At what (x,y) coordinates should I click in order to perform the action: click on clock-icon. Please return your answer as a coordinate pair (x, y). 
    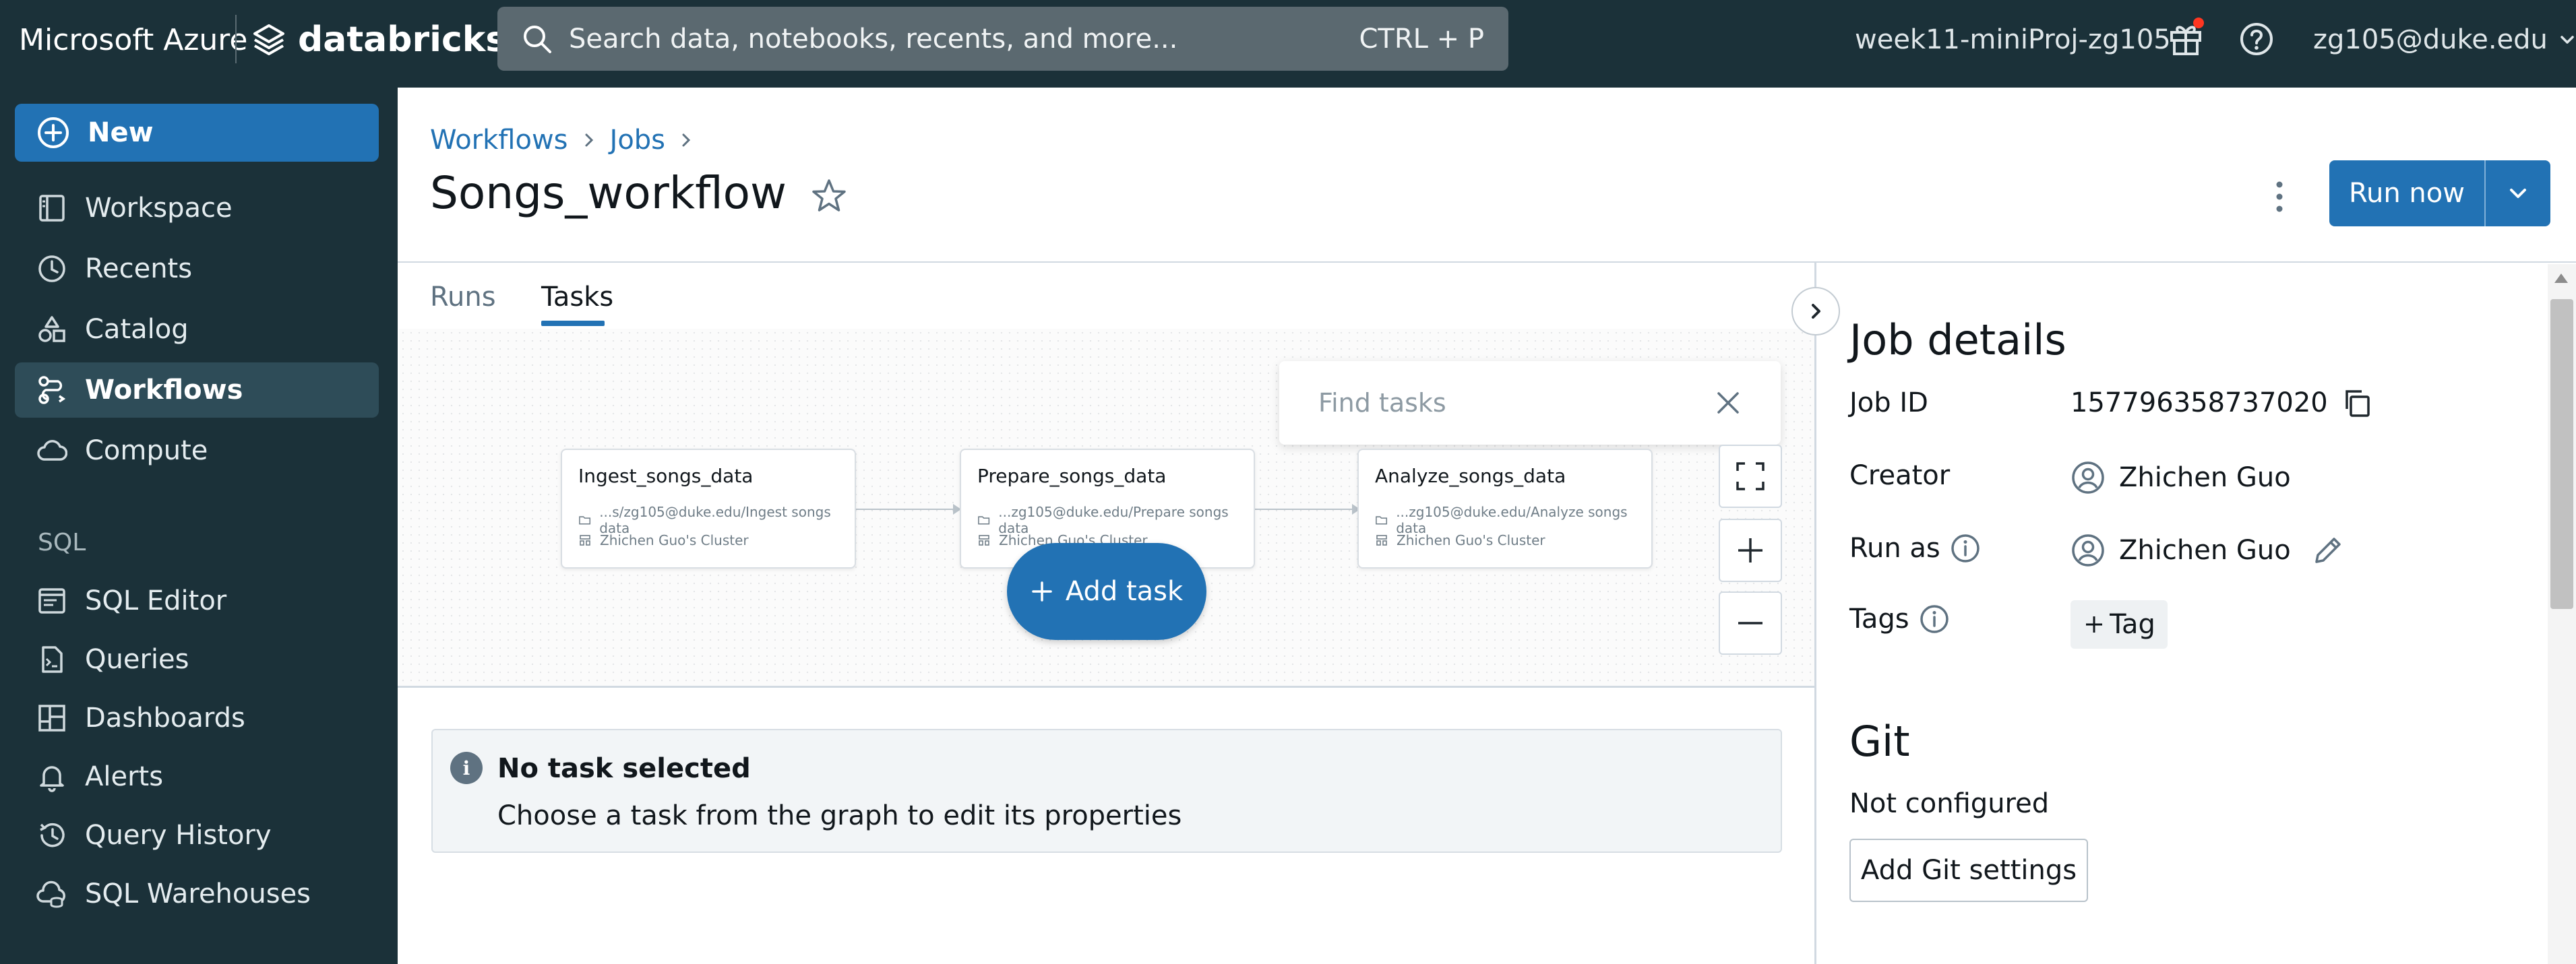
    Looking at the image, I should click on (52, 268).